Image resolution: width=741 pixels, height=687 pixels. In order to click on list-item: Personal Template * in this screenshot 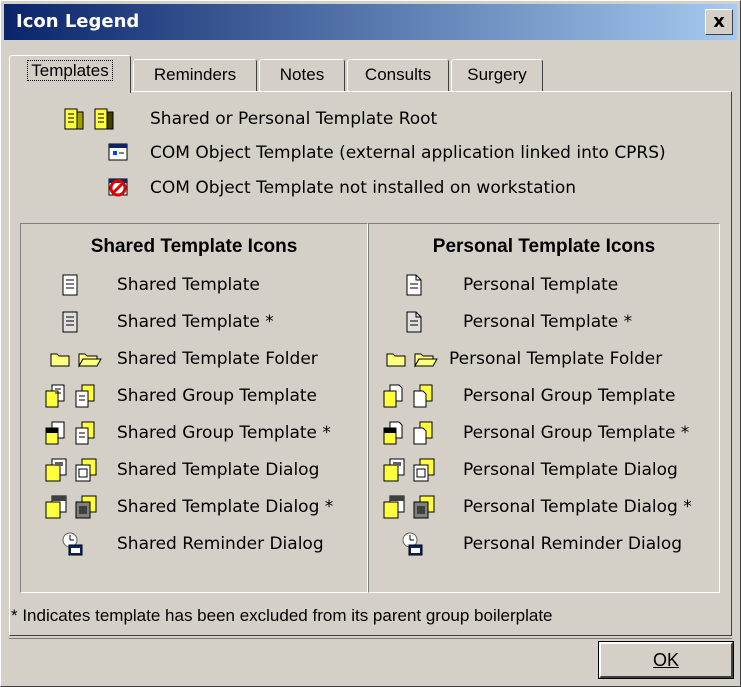, I will do `click(544, 322)`.